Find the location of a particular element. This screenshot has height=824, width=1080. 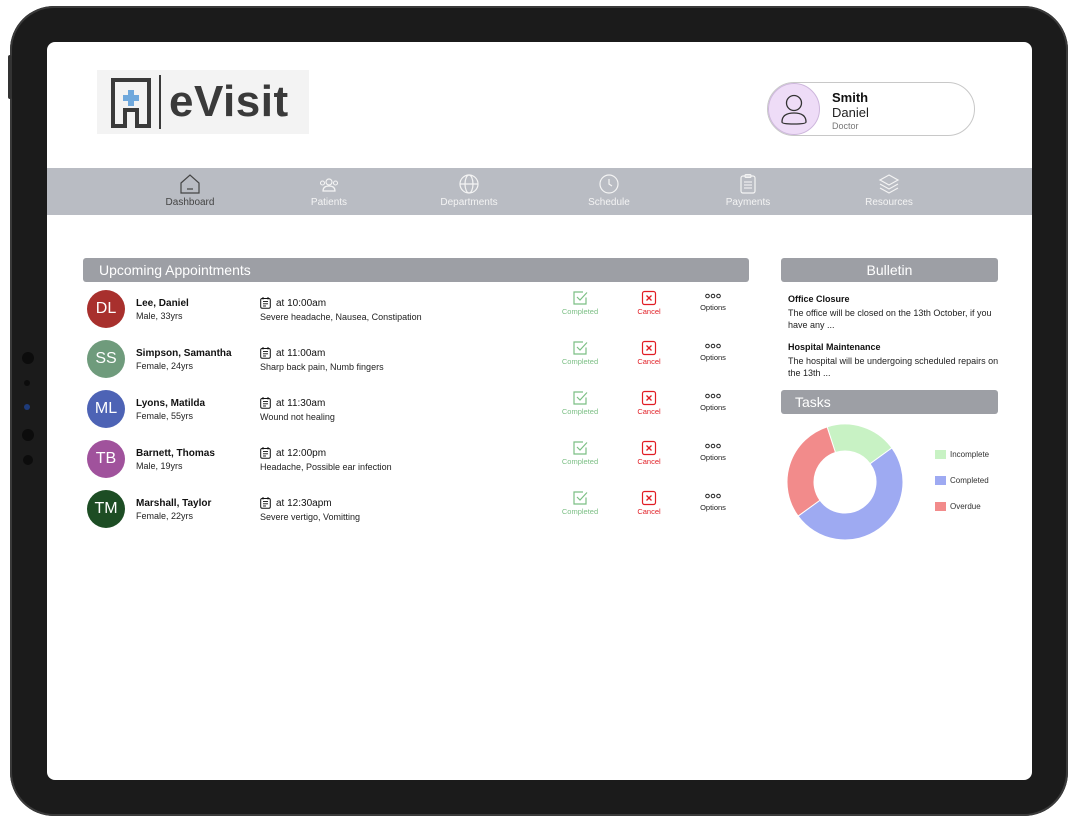

tasks-donut-chart is located at coordinates (845, 482).